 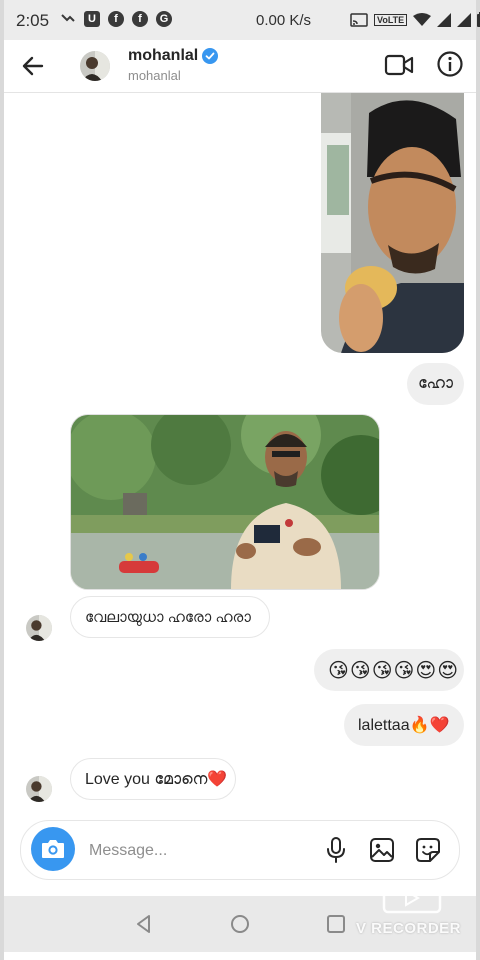 What do you see at coordinates (242, 20) in the screenshot?
I see `status-bar: 2:05 U f f G 0.00 K/s VoLTE` at bounding box center [242, 20].